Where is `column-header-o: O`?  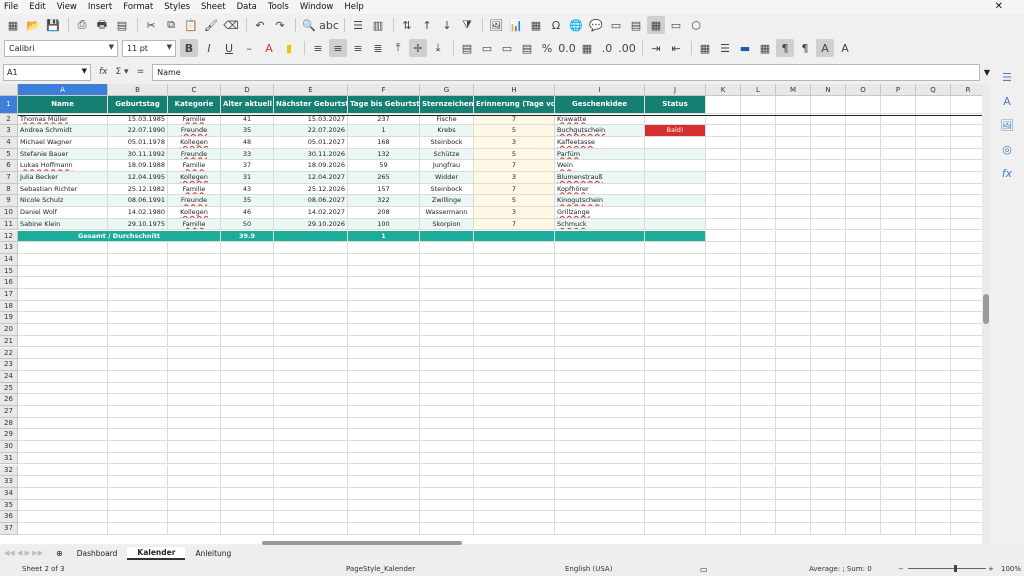
column-header-o: O is located at coordinates (863, 90).